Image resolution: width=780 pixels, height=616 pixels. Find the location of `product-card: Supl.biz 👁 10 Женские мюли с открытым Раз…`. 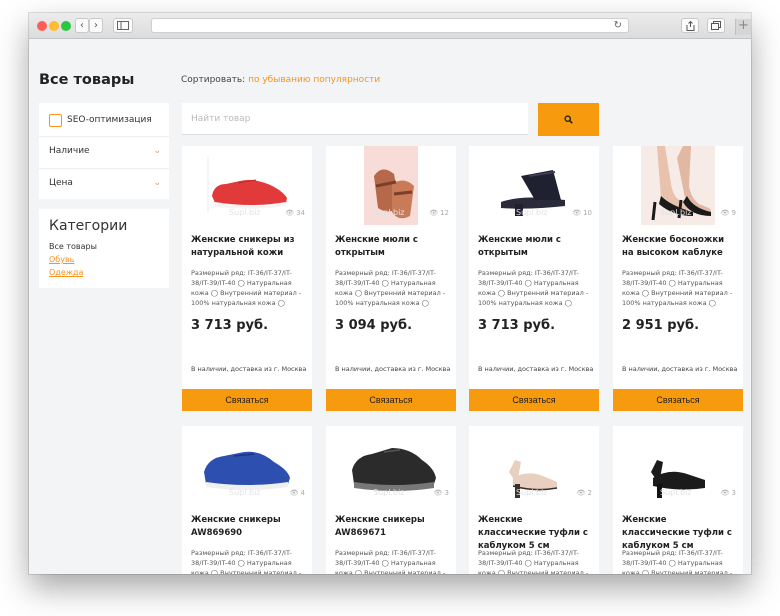

product-card: Supl.biz 👁 10 Женские мюли с открытым Раз… is located at coordinates (534, 278).